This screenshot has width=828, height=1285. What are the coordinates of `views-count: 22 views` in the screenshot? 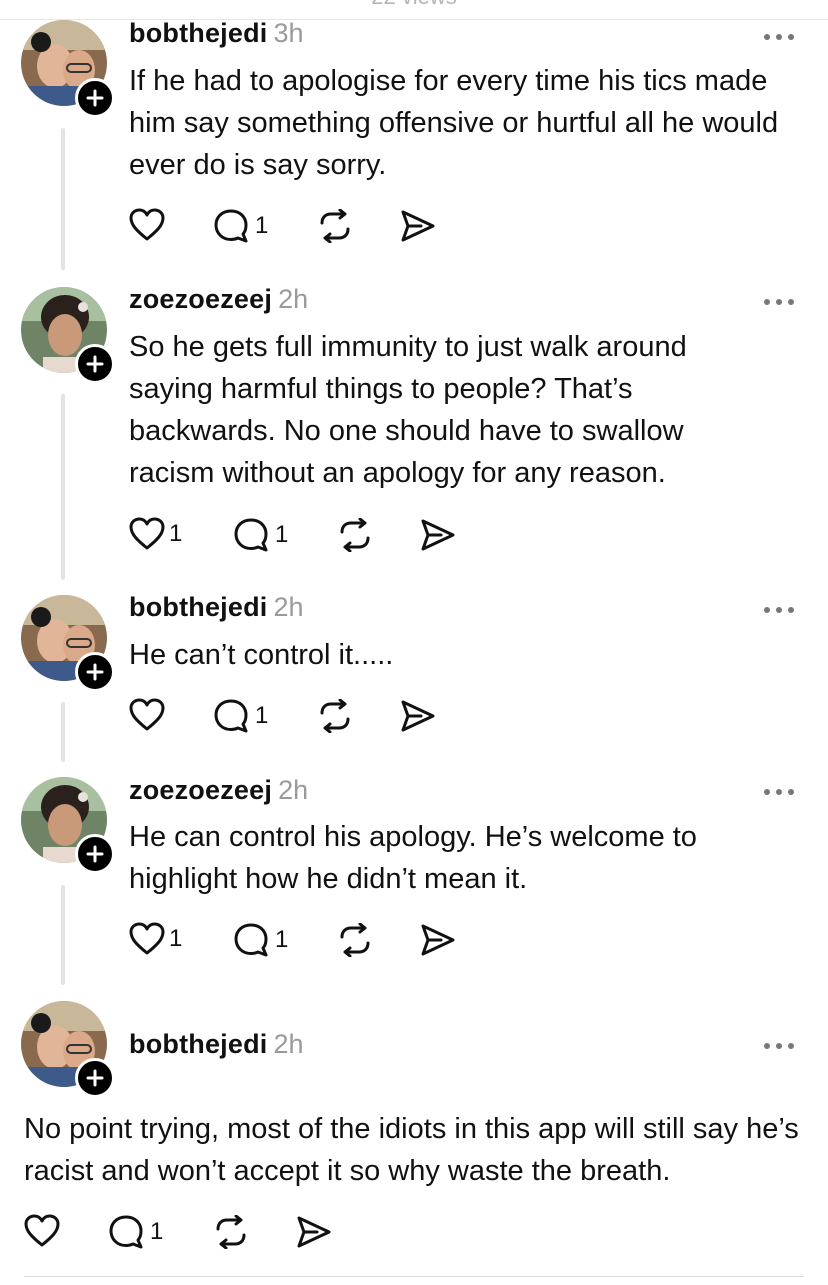 It's located at (414, 5).